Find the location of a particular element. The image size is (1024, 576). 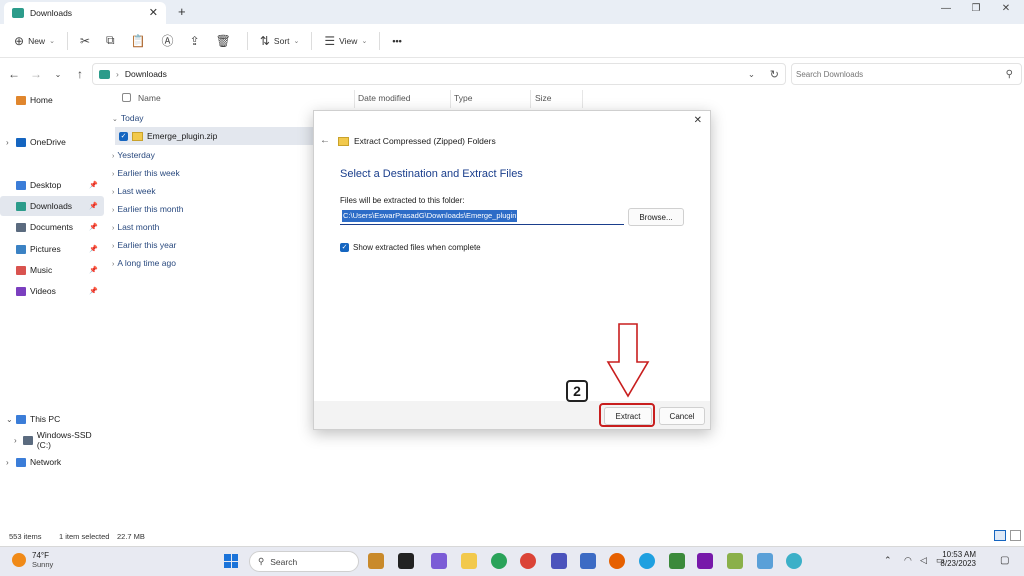

share-button: ⇪ is located at coordinates (197, 41).